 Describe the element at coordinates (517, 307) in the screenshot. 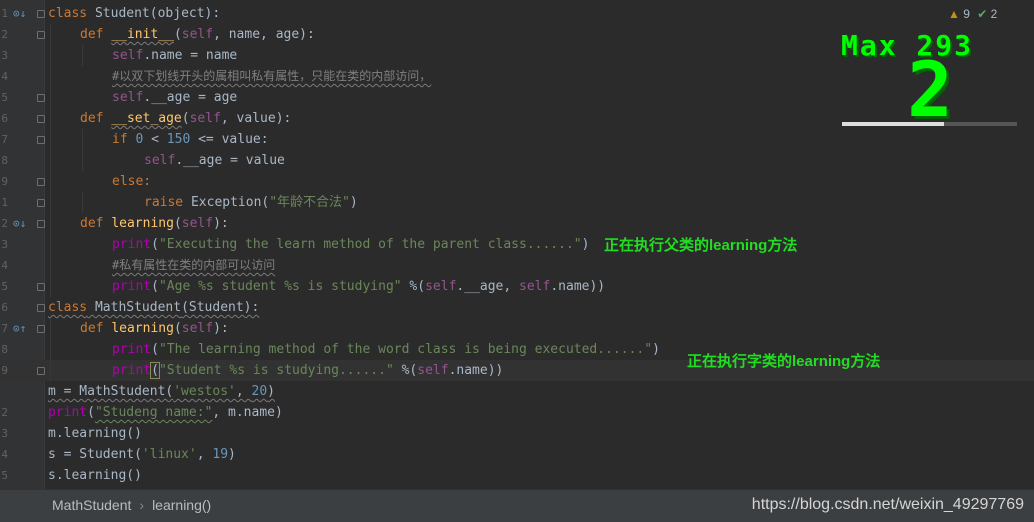

I see `code-line-15: 6 class MathStudent(Student):` at that location.